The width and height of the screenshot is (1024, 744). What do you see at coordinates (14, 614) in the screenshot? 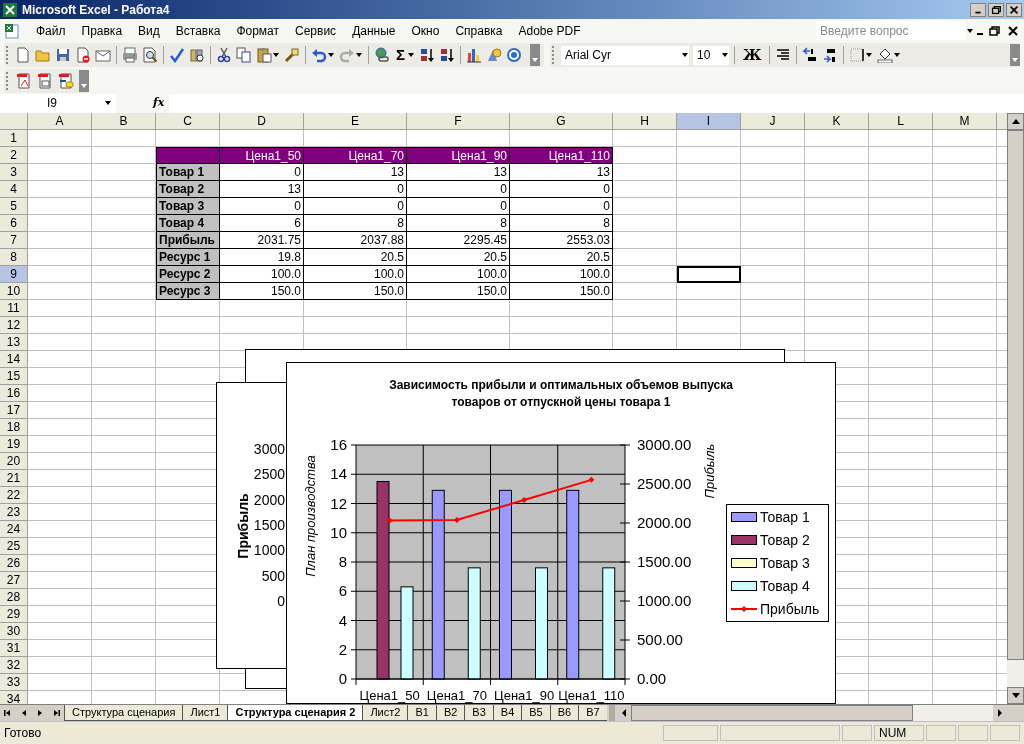
I see `row-header: 29` at bounding box center [14, 614].